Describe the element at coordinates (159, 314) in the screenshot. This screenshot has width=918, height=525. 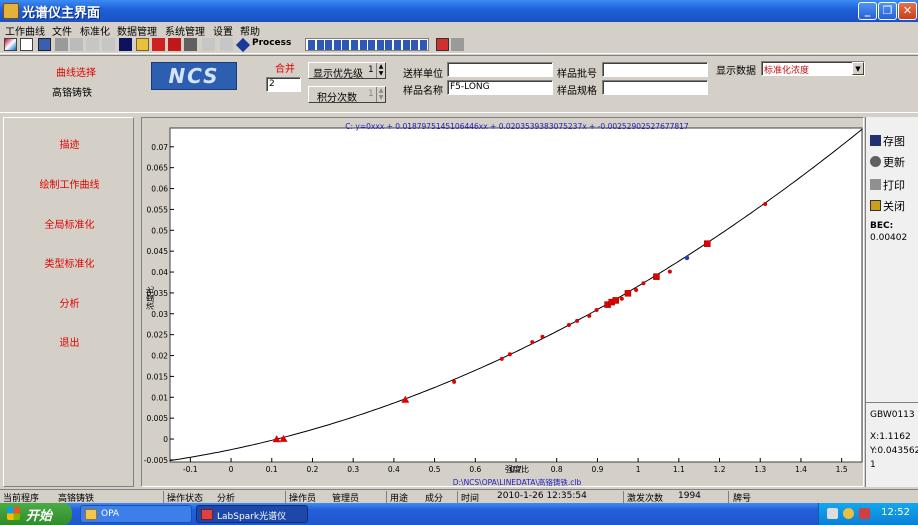
I see `y-tick-label: 0.03` at that location.